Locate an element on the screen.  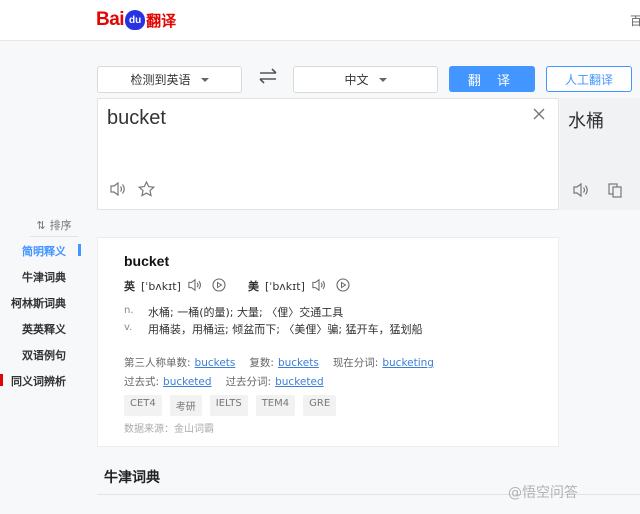
section-title-oxford: 牛津词典 is located at coordinates (132, 478).